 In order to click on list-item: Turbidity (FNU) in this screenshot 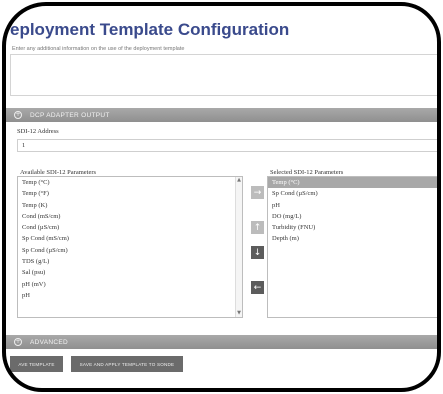, I will do `click(355, 227)`.